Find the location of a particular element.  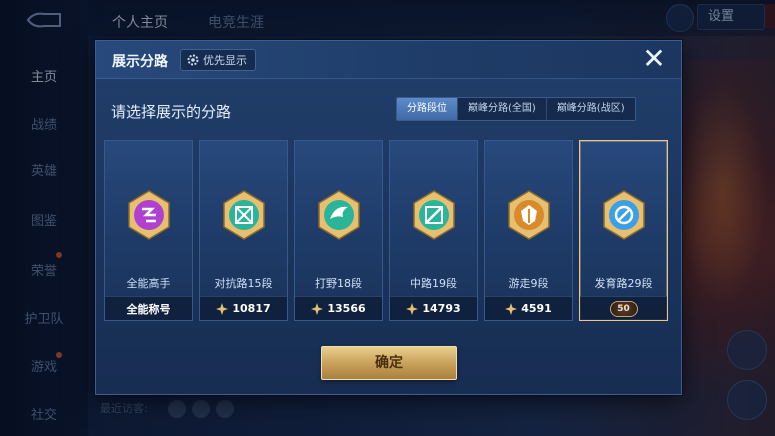

lane-score: 10817 is located at coordinates (251, 308).